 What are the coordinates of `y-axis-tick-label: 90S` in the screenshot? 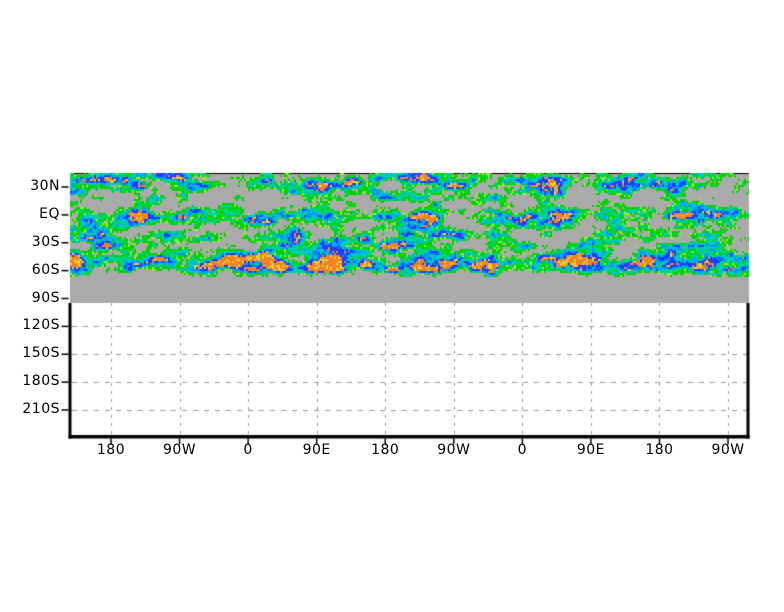 It's located at (45, 297).